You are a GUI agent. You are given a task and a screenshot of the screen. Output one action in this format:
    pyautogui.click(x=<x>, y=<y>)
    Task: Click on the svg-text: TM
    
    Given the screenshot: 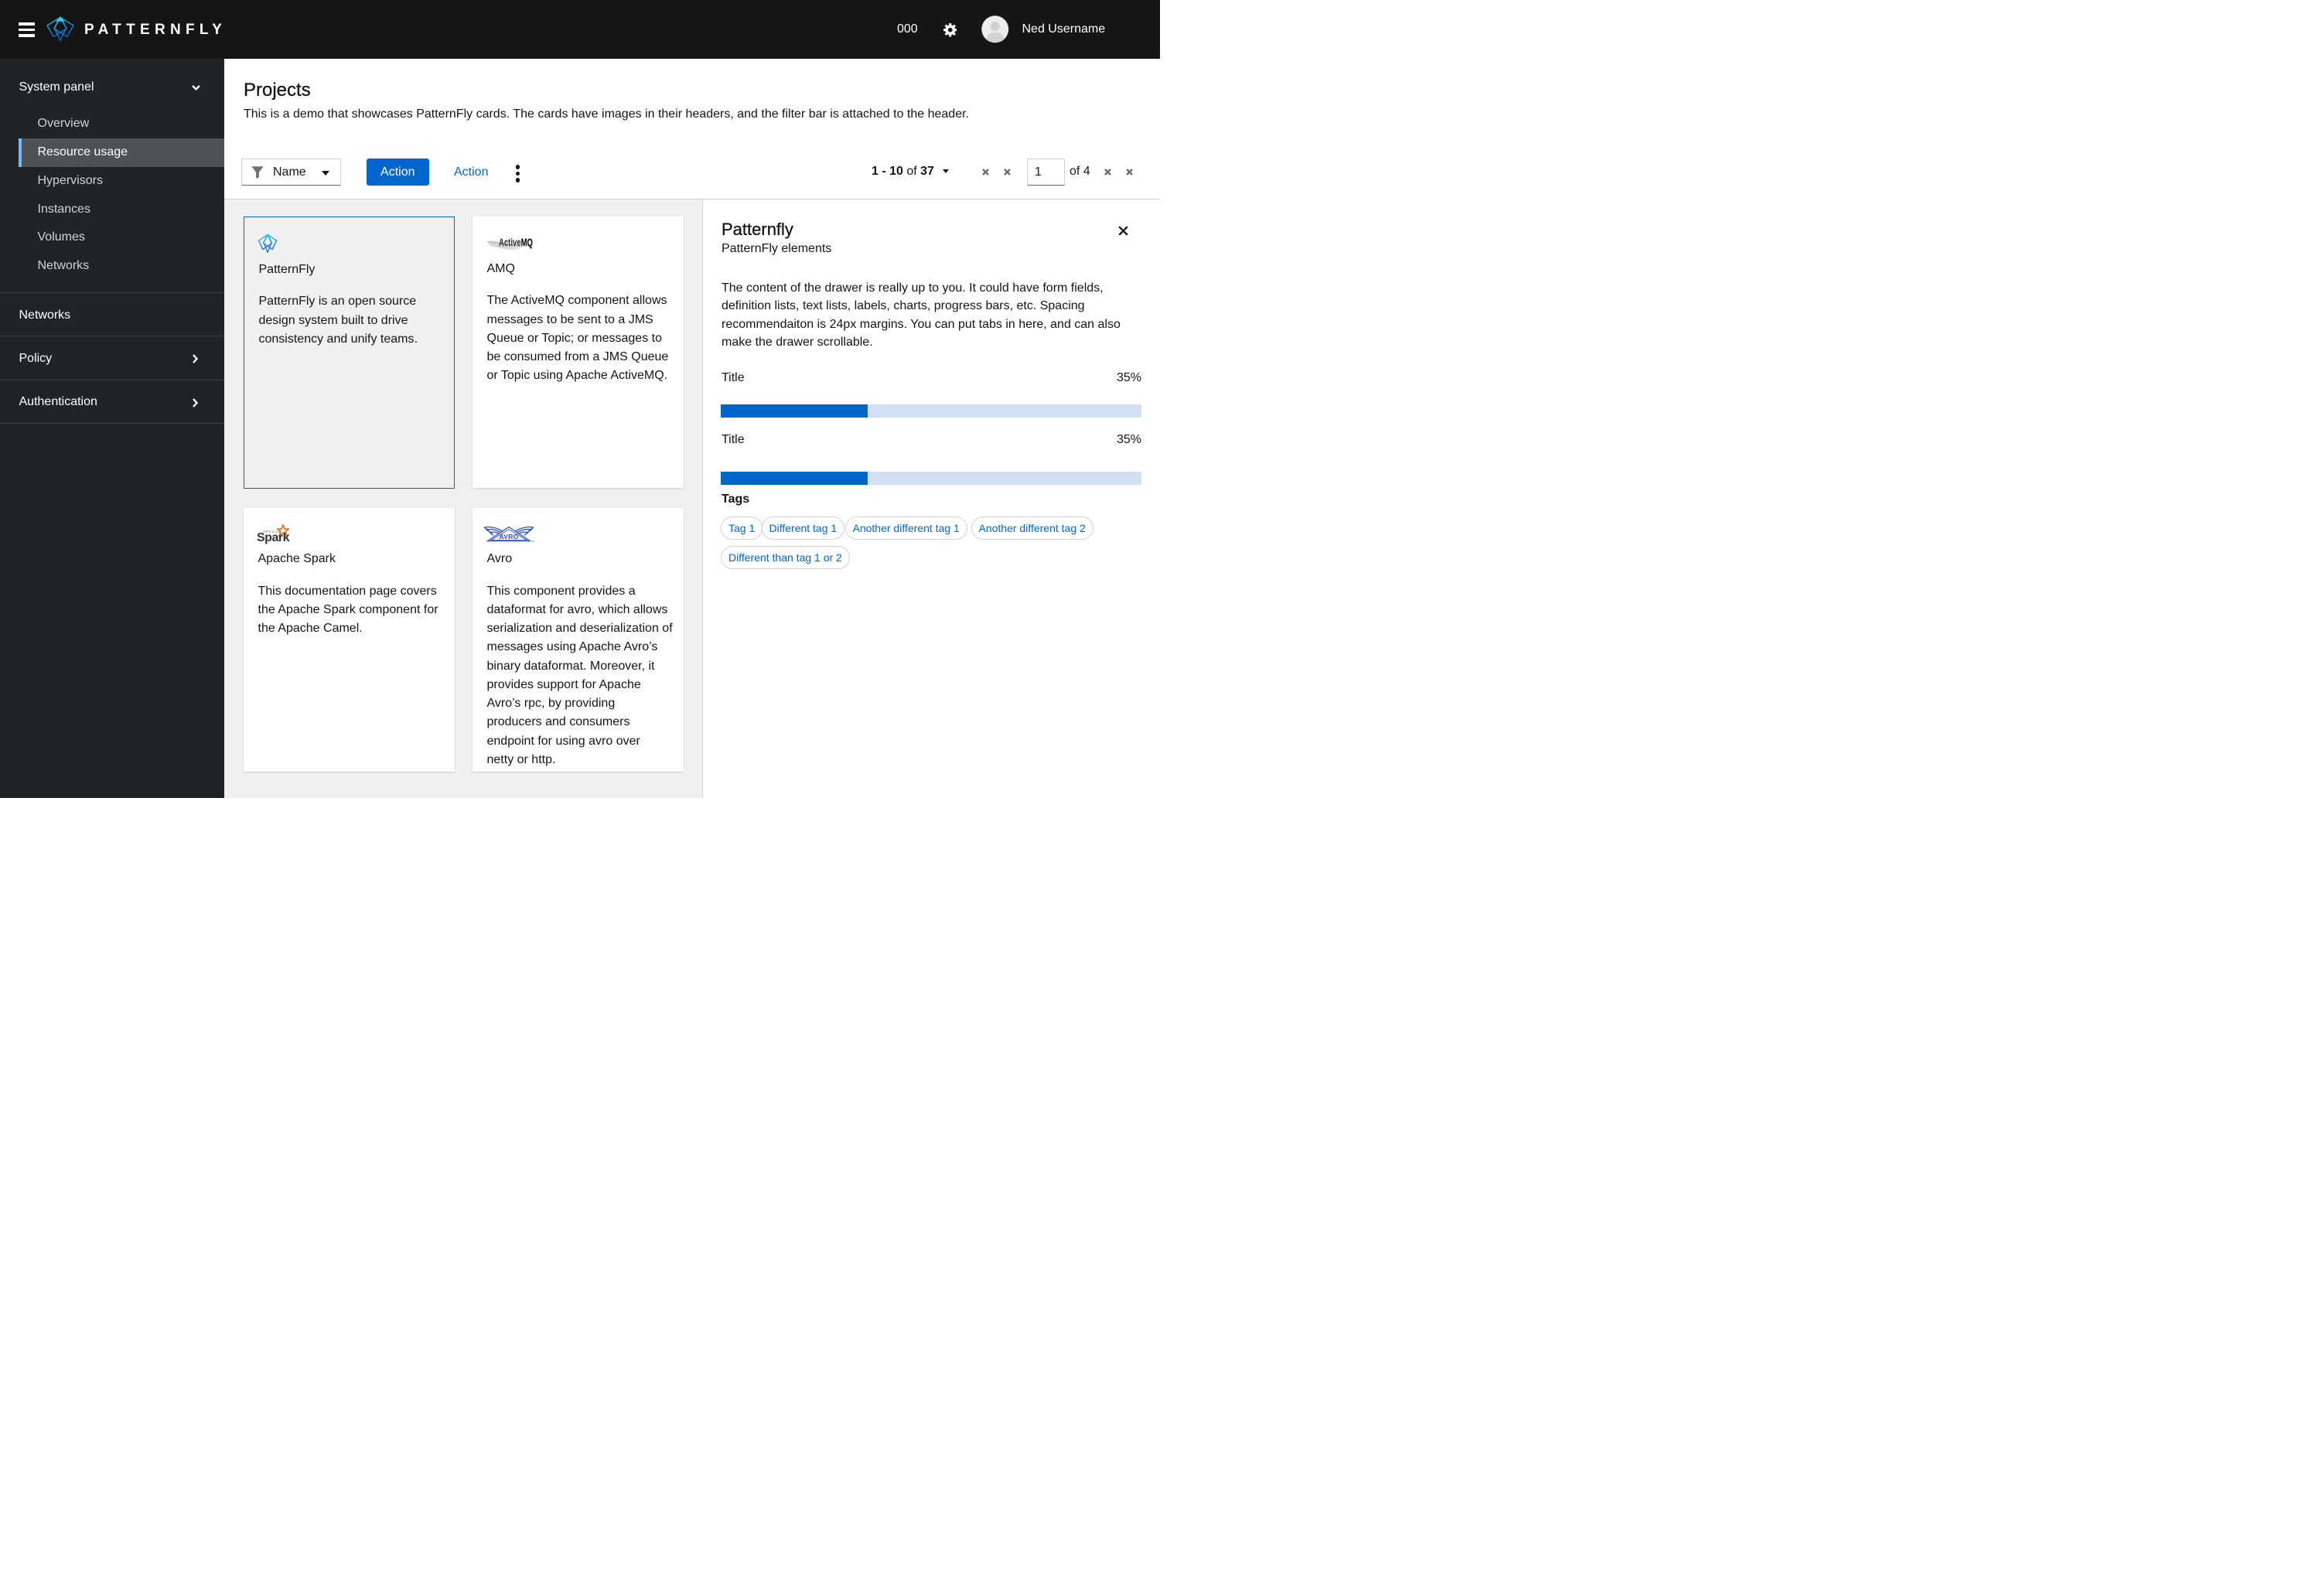 What is the action you would take?
    pyautogui.click(x=532, y=541)
    